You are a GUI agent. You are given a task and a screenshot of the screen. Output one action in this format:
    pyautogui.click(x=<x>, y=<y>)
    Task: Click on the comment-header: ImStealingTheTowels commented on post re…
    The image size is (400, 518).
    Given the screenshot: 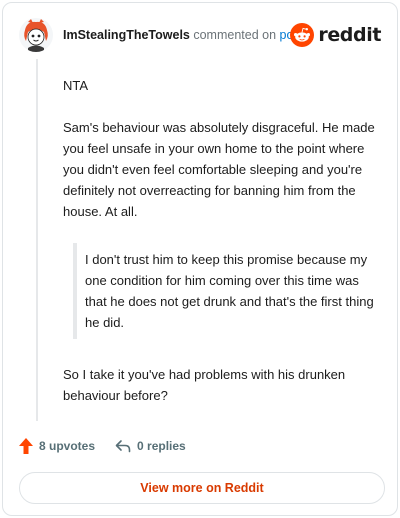 What is the action you would take?
    pyautogui.click(x=200, y=35)
    